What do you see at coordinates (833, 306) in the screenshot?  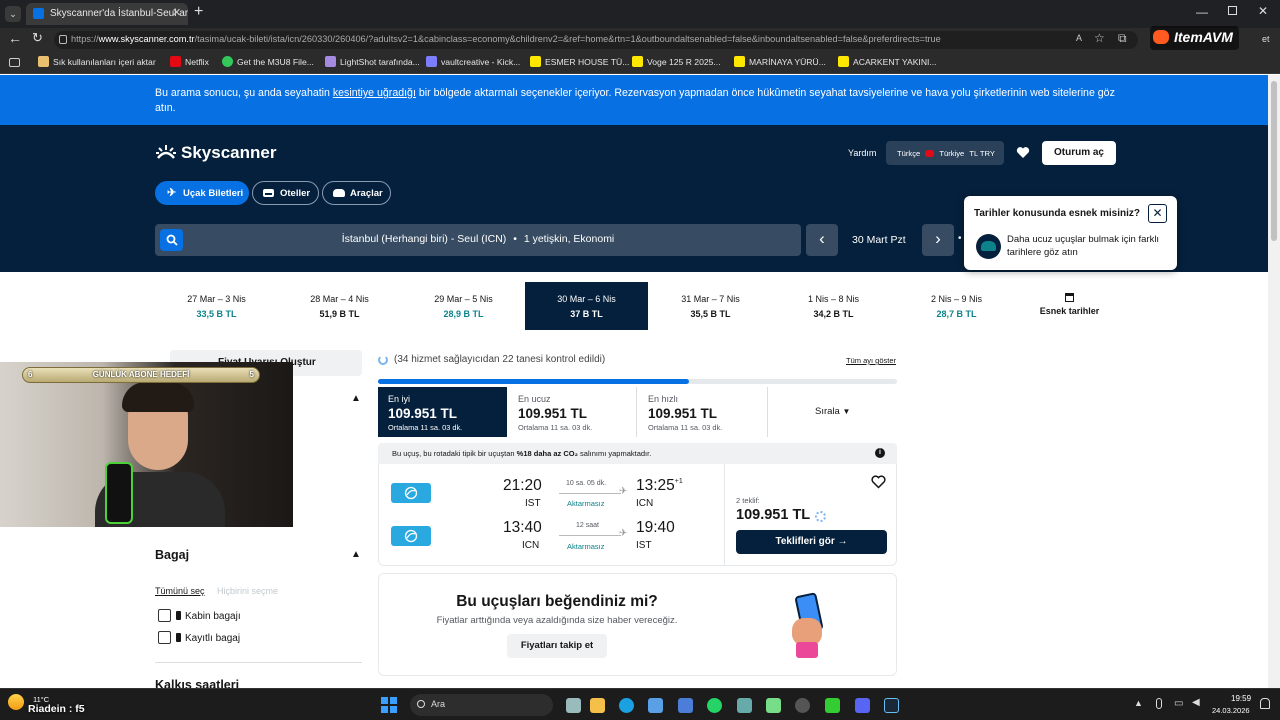 I see `date-option: 1 Nis – 8 Nis 34,2 B TL` at bounding box center [833, 306].